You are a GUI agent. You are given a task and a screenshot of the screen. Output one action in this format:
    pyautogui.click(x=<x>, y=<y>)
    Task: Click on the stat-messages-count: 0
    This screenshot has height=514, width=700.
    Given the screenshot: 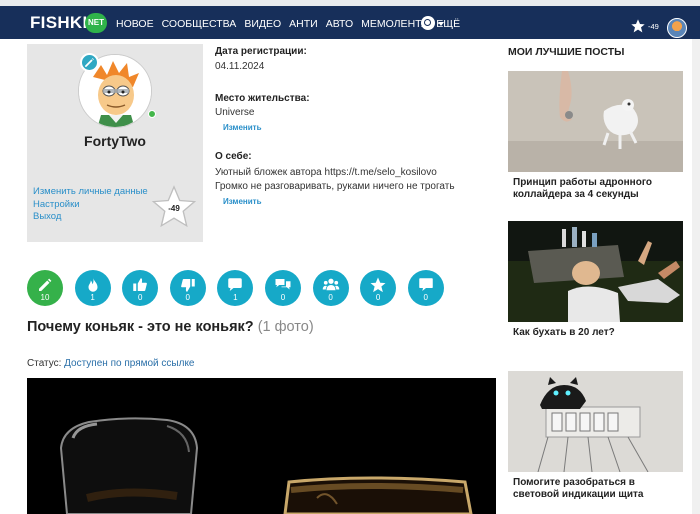 What is the action you would take?
    pyautogui.click(x=425, y=297)
    